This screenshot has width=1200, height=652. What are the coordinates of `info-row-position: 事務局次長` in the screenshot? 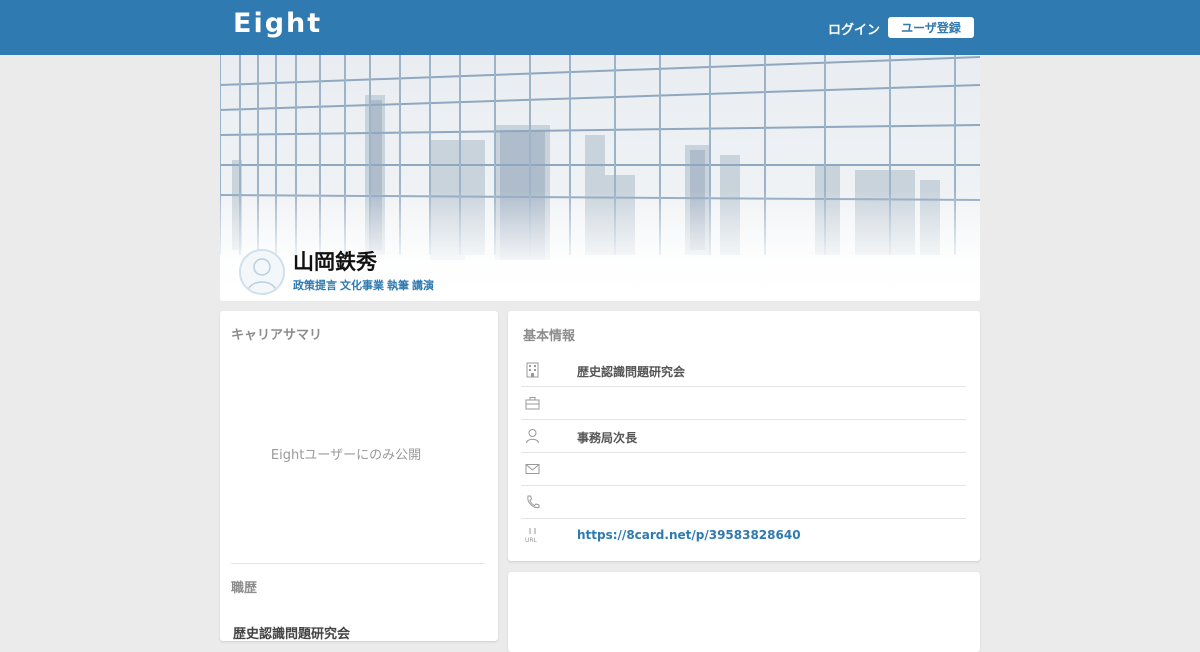 It's located at (743, 436).